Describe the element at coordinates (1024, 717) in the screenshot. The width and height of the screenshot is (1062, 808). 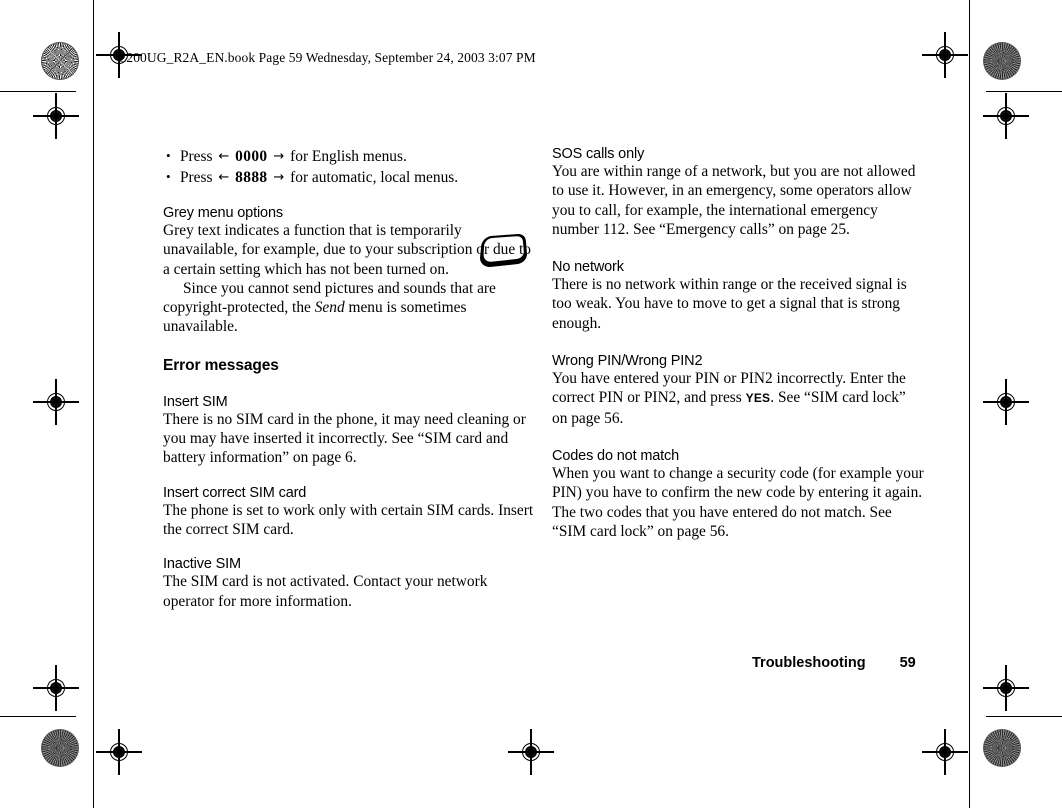
I see `trim-line-bottom-right` at that location.